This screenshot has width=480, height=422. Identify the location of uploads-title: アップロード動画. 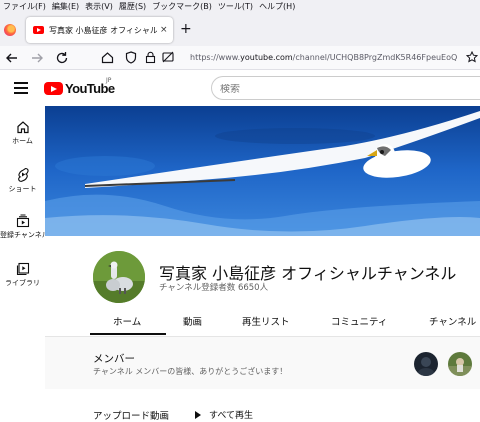
(131, 416).